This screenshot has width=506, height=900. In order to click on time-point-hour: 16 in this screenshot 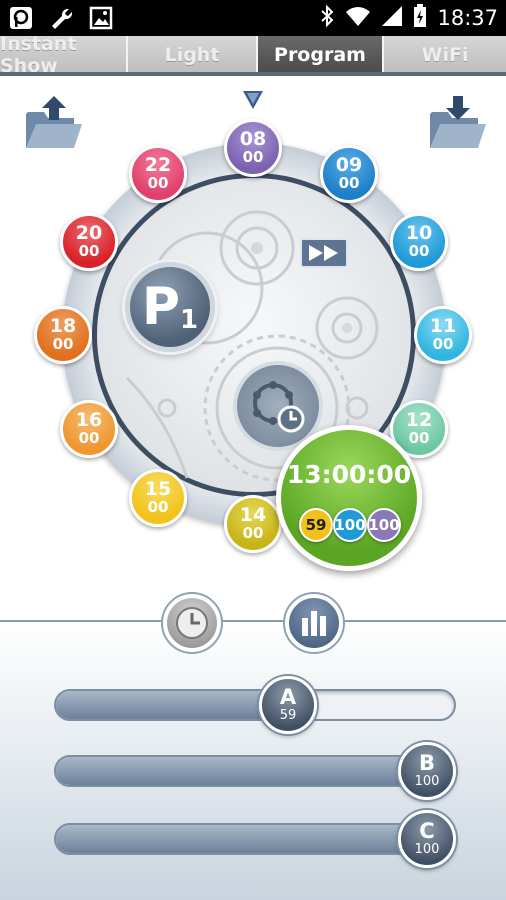, I will do `click(89, 420)`.